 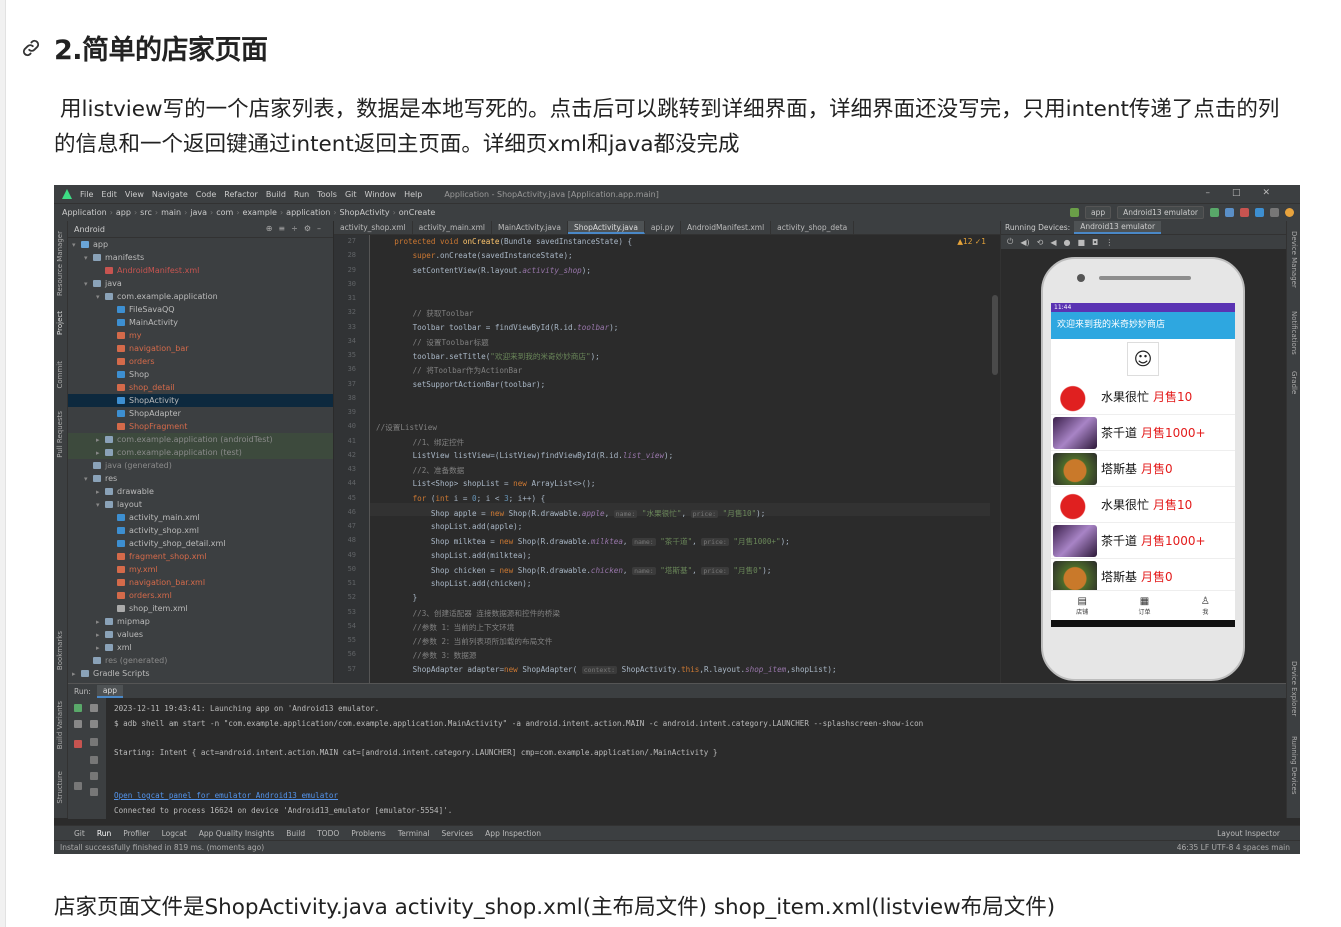 I want to click on breadcrumb-item: ShopActivity, so click(x=365, y=212).